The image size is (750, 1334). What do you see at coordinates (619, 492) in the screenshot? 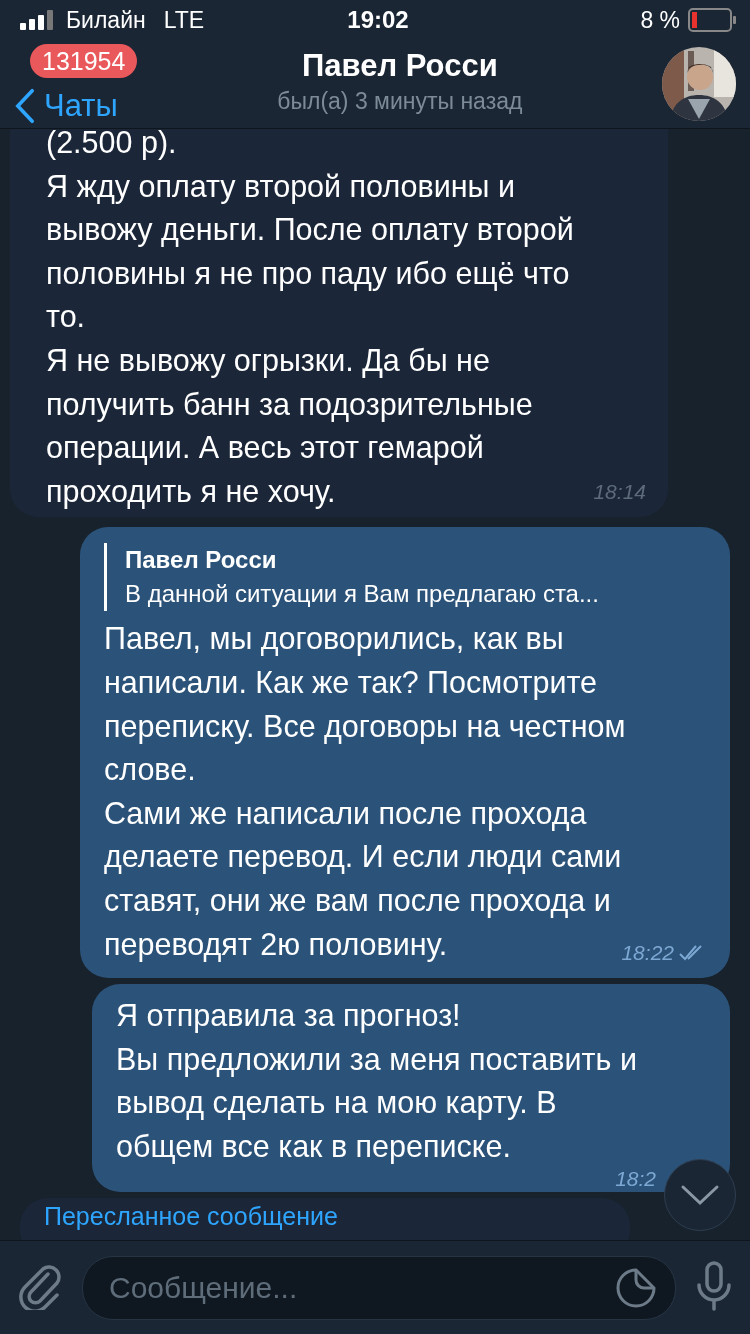
I see `message-time: 18:14` at bounding box center [619, 492].